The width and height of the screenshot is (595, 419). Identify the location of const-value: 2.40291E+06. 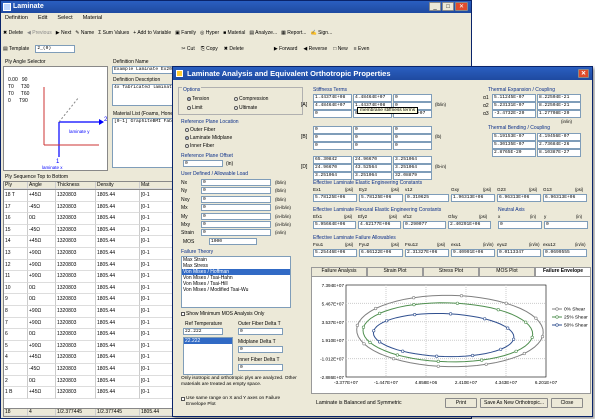
(469, 225).